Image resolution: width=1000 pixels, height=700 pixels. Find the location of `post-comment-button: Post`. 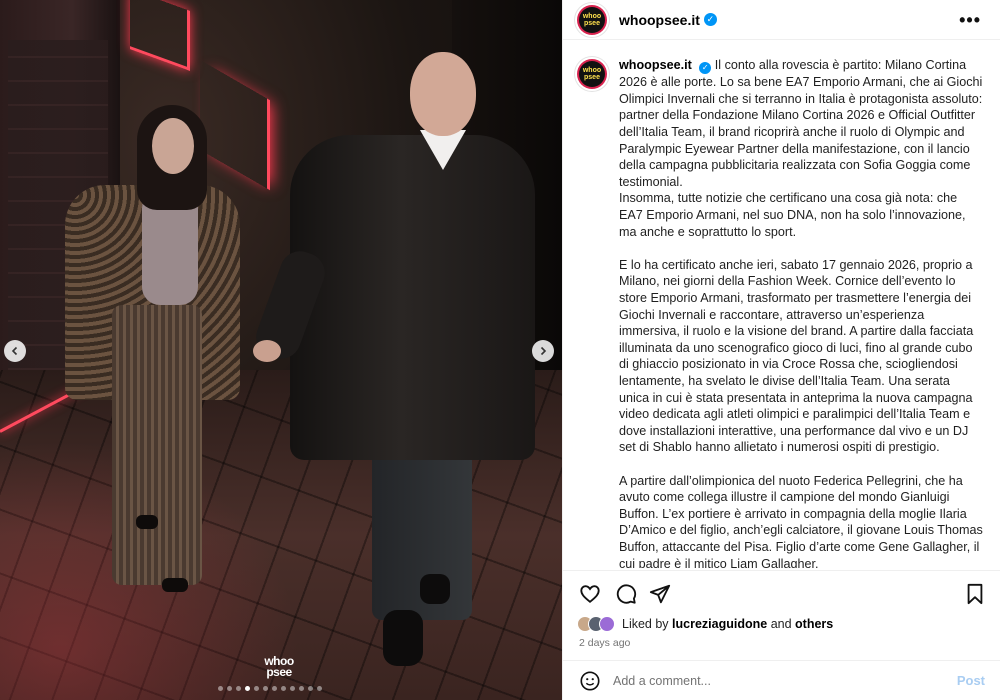

post-comment-button: Post is located at coordinates (971, 680).